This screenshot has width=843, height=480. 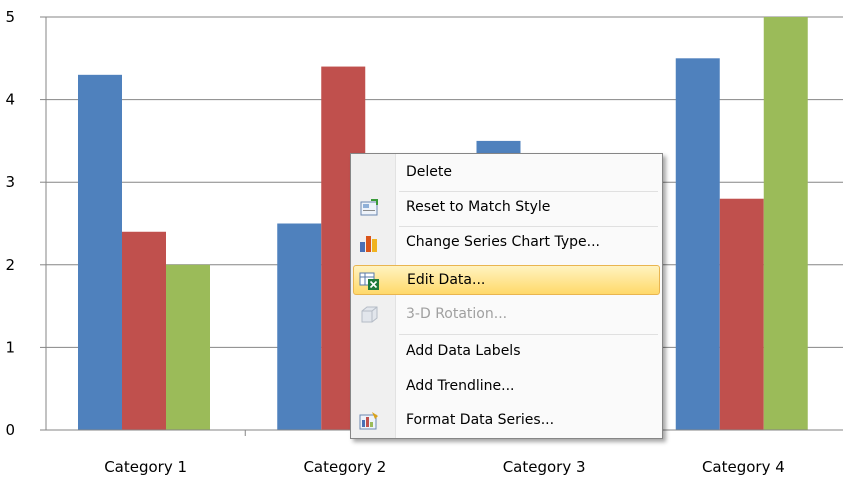 I want to click on menu-item-label: Delete, so click(x=429, y=172).